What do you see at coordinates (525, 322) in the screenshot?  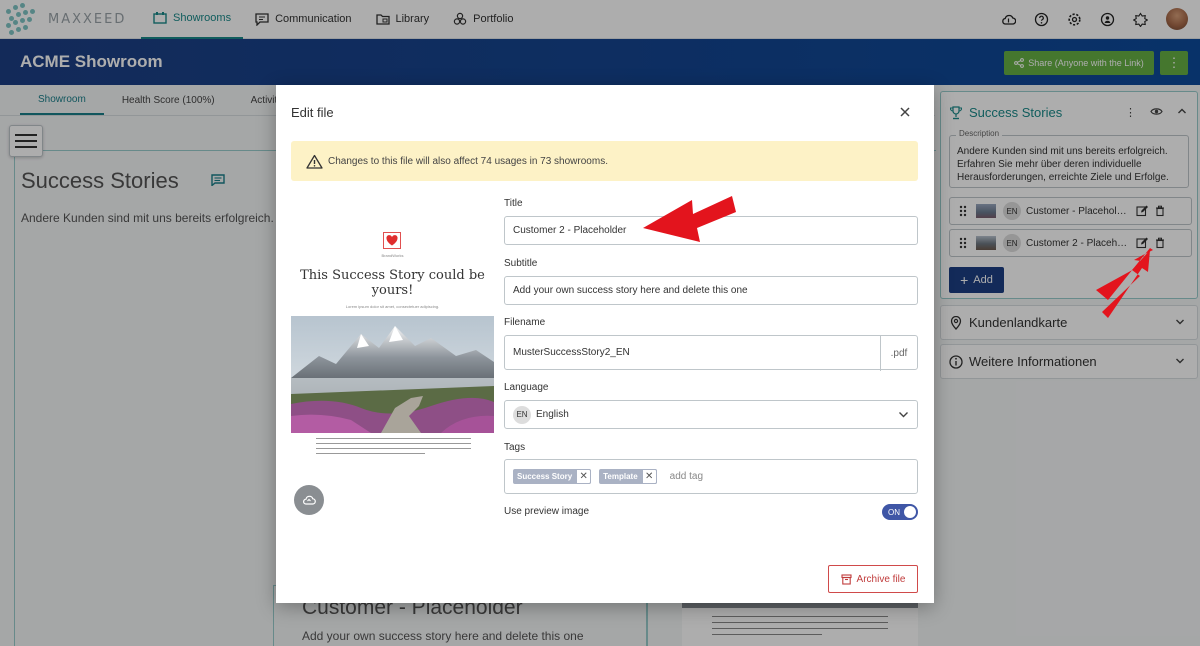 I see `filename-label: Filename` at bounding box center [525, 322].